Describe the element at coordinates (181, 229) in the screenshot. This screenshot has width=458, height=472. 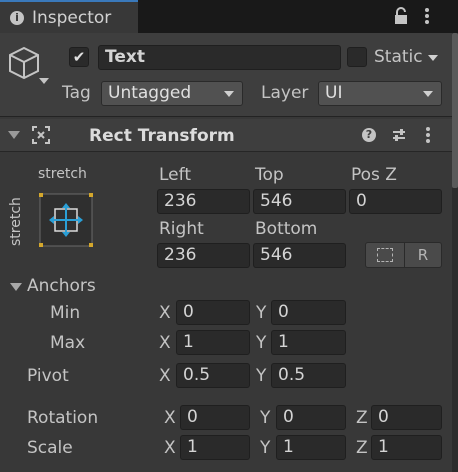
I see `right-label: Right` at that location.